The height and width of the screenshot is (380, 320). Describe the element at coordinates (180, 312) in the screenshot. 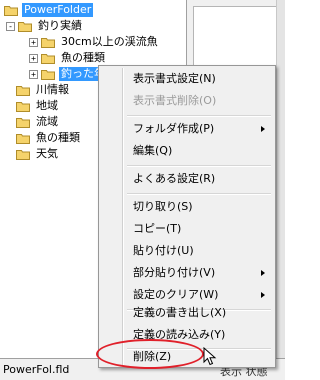

I see `menu-item-label: 定義の書き出し(X)` at that location.